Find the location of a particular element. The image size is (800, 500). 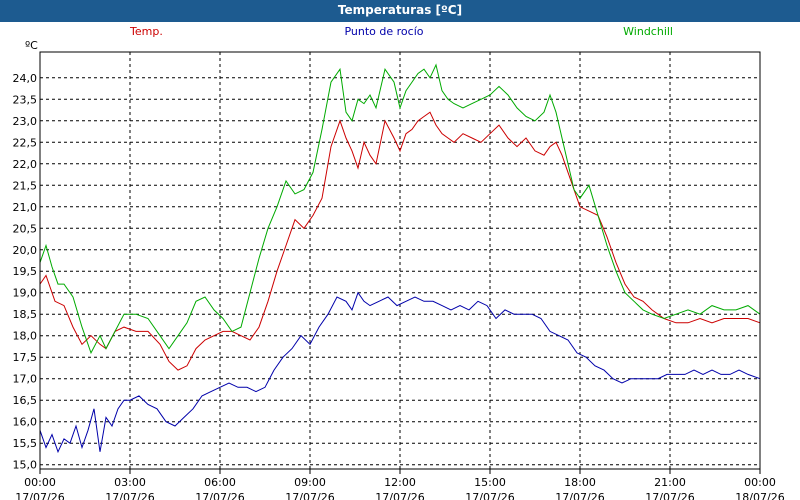

y-tick-label: 21,5 is located at coordinates (25, 185).